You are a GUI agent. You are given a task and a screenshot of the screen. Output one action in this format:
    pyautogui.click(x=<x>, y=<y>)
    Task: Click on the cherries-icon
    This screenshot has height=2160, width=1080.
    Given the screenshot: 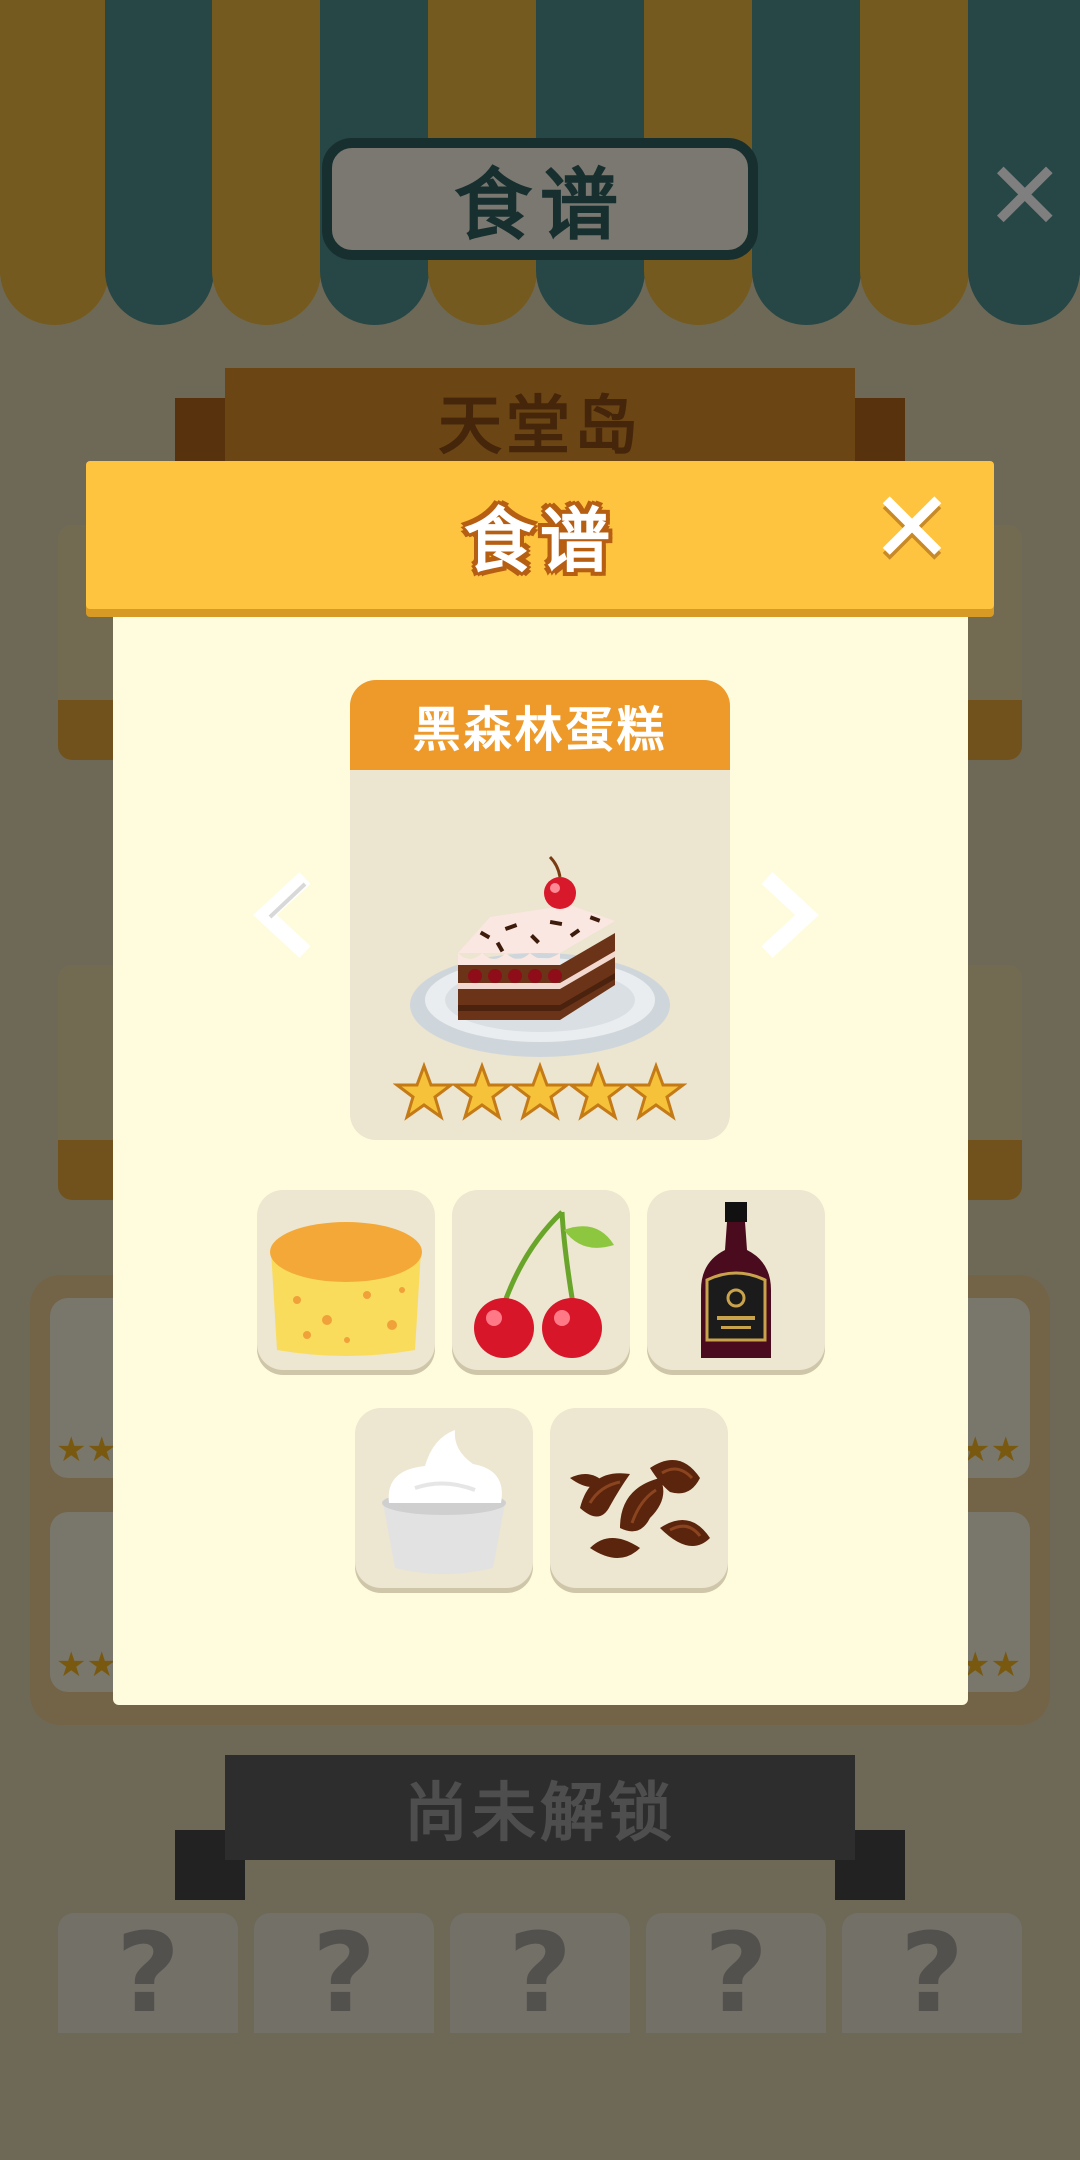 What is the action you would take?
    pyautogui.click(x=544, y=1284)
    